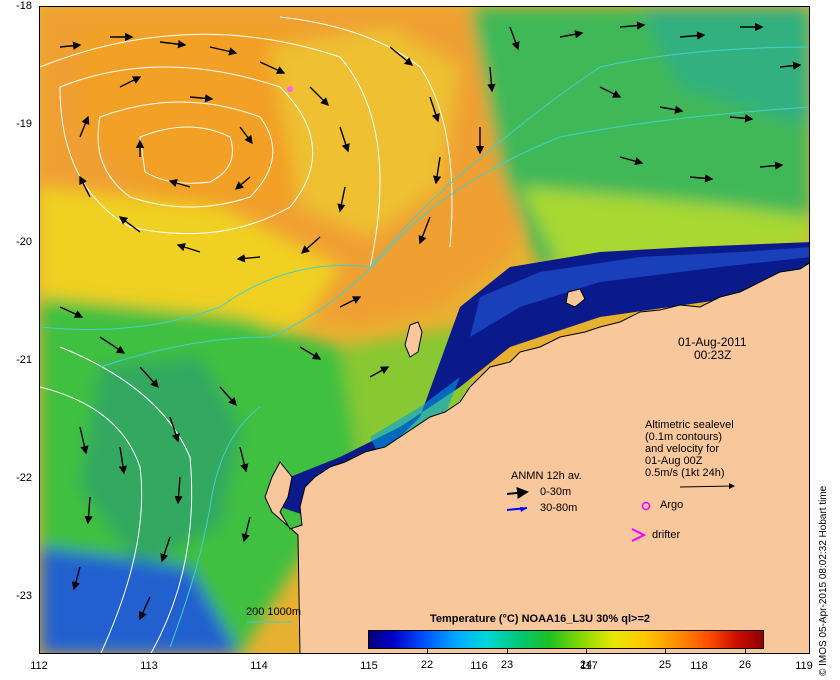 The height and width of the screenshot is (680, 840). I want to click on x-tick-label: 118, so click(699, 666).